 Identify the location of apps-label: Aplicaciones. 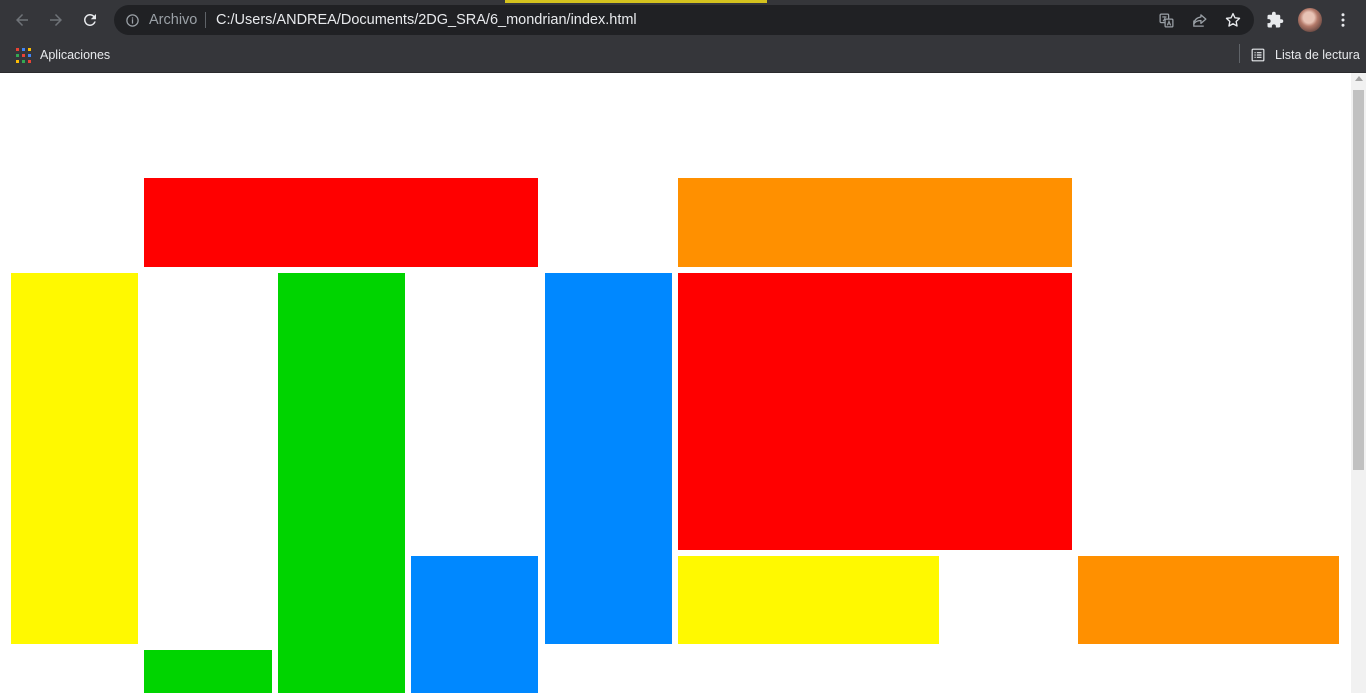
(75, 55).